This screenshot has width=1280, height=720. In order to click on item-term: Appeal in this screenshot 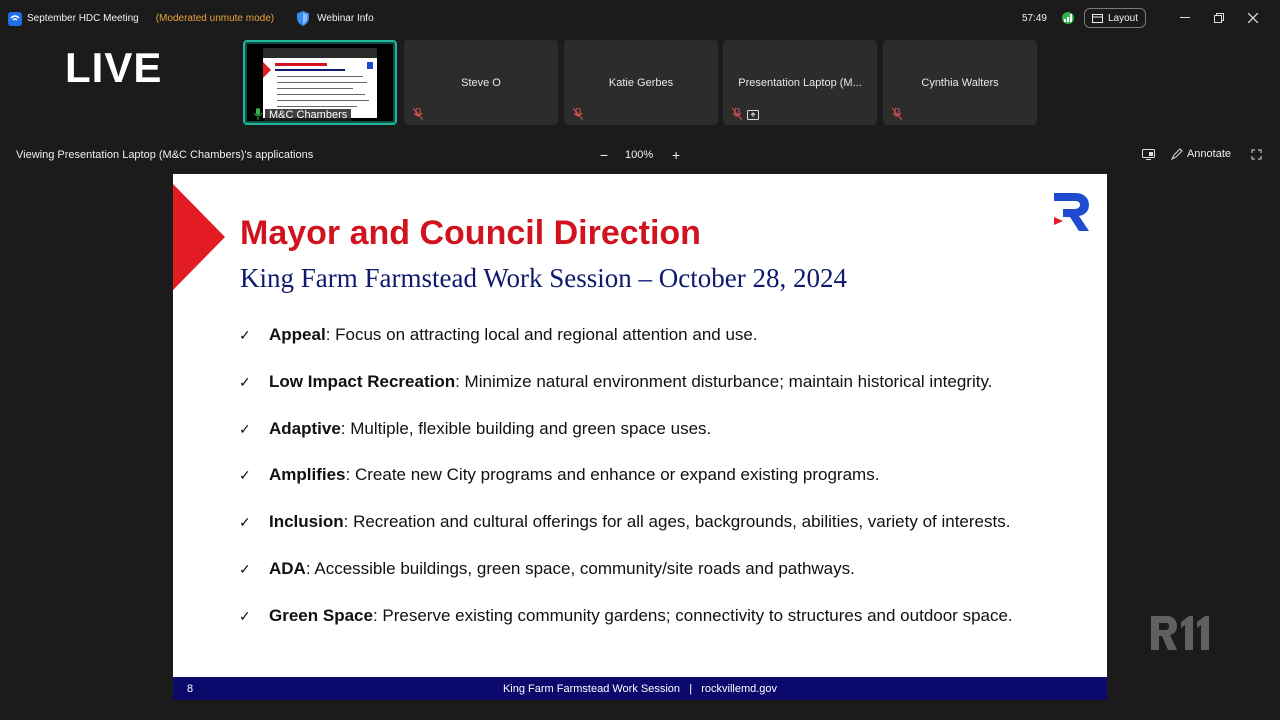, I will do `click(297, 334)`.